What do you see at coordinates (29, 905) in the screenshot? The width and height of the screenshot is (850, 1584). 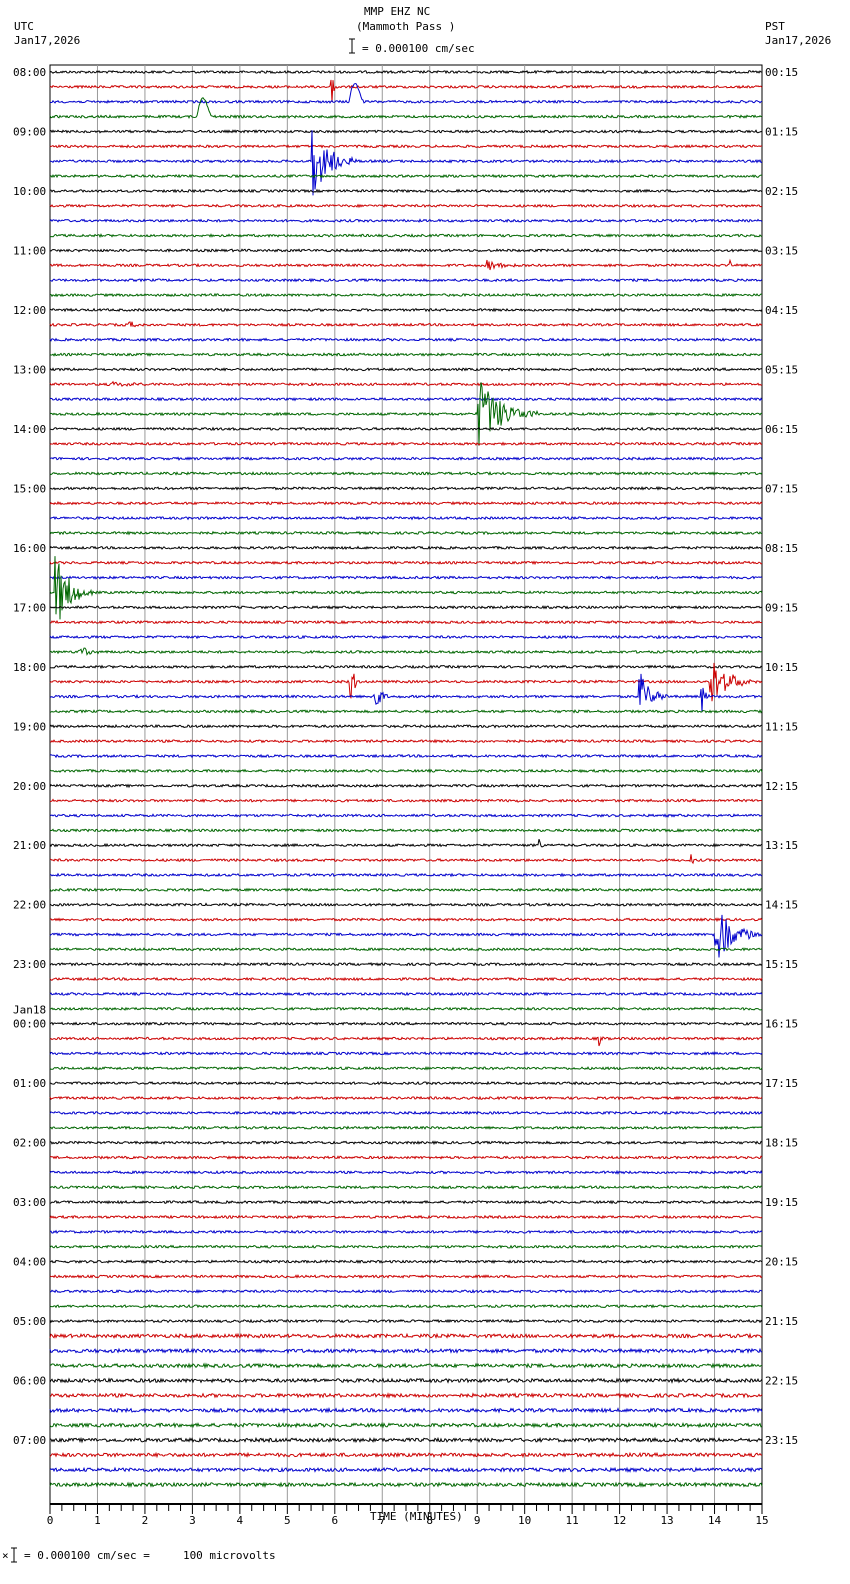 I see `utc-hour-label: 22:00` at bounding box center [29, 905].